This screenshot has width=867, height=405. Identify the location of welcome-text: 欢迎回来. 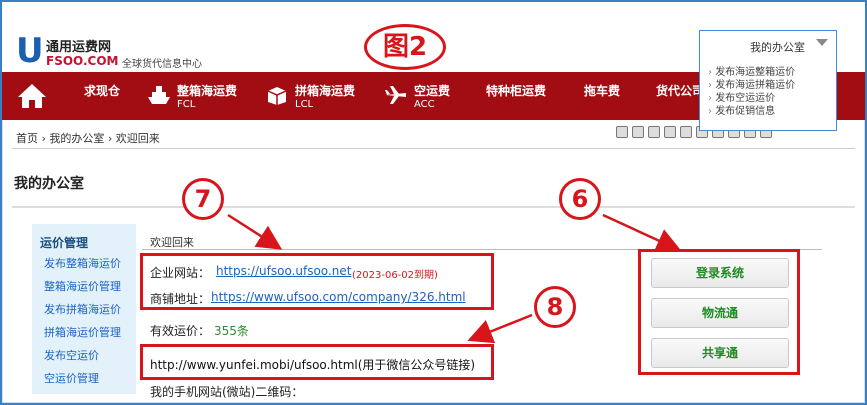
(172, 242).